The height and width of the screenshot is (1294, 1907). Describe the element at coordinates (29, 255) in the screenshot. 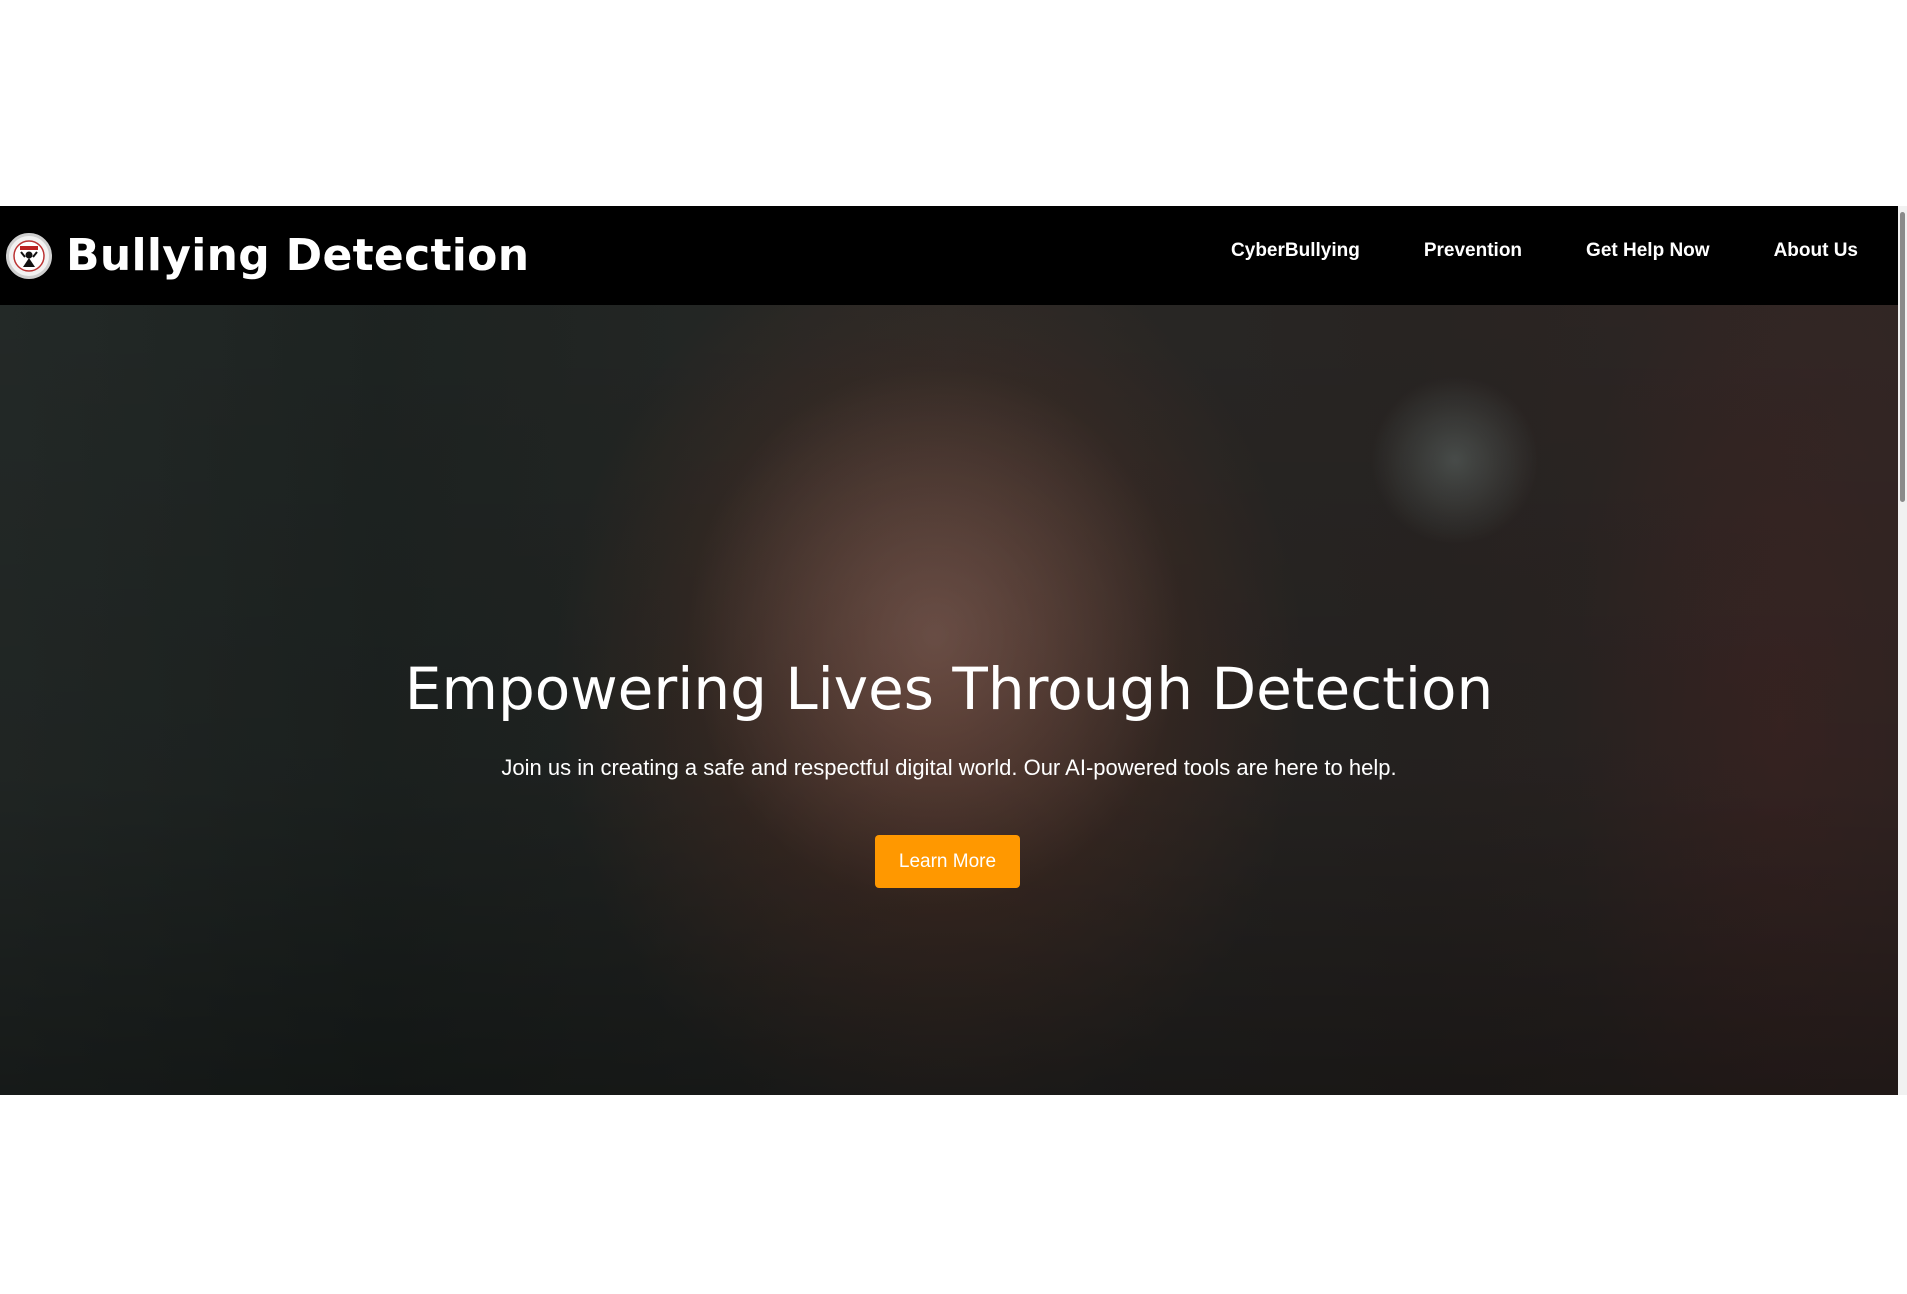

I see `shield-figure-logo-icon` at that location.